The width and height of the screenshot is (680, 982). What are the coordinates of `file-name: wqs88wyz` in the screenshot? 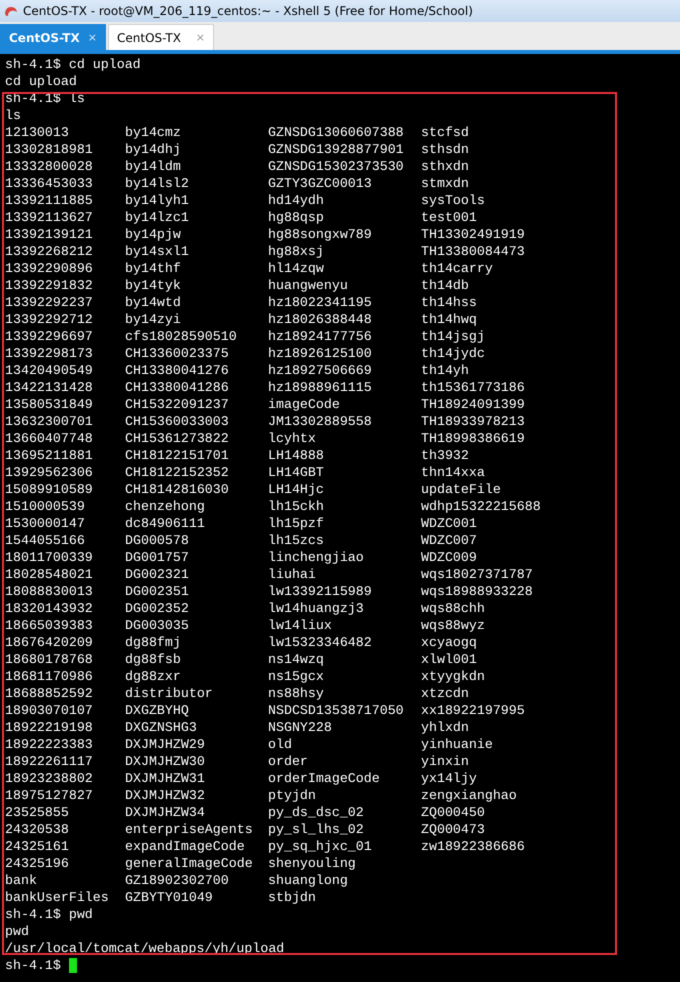 It's located at (453, 625).